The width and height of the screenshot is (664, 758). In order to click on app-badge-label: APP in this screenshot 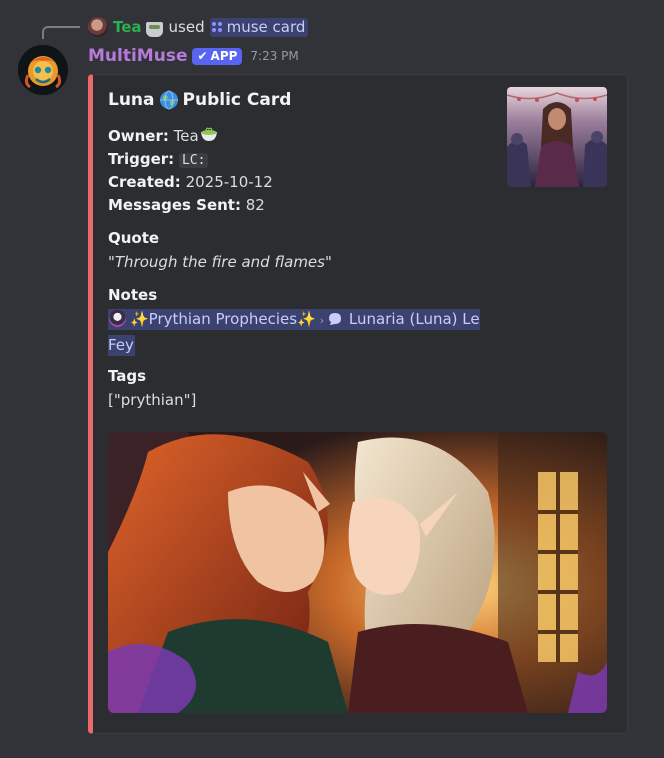, I will do `click(224, 56)`.